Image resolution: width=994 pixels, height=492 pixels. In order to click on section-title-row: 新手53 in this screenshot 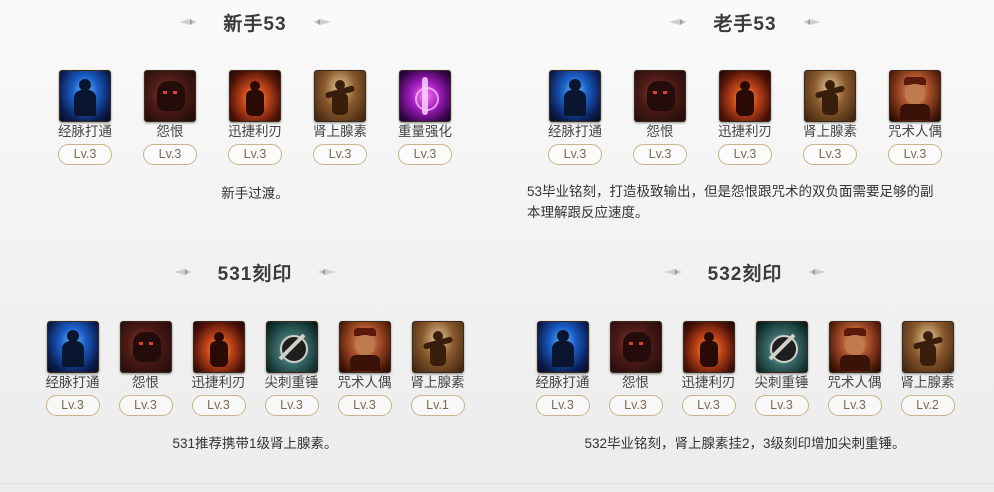, I will do `click(255, 22)`.